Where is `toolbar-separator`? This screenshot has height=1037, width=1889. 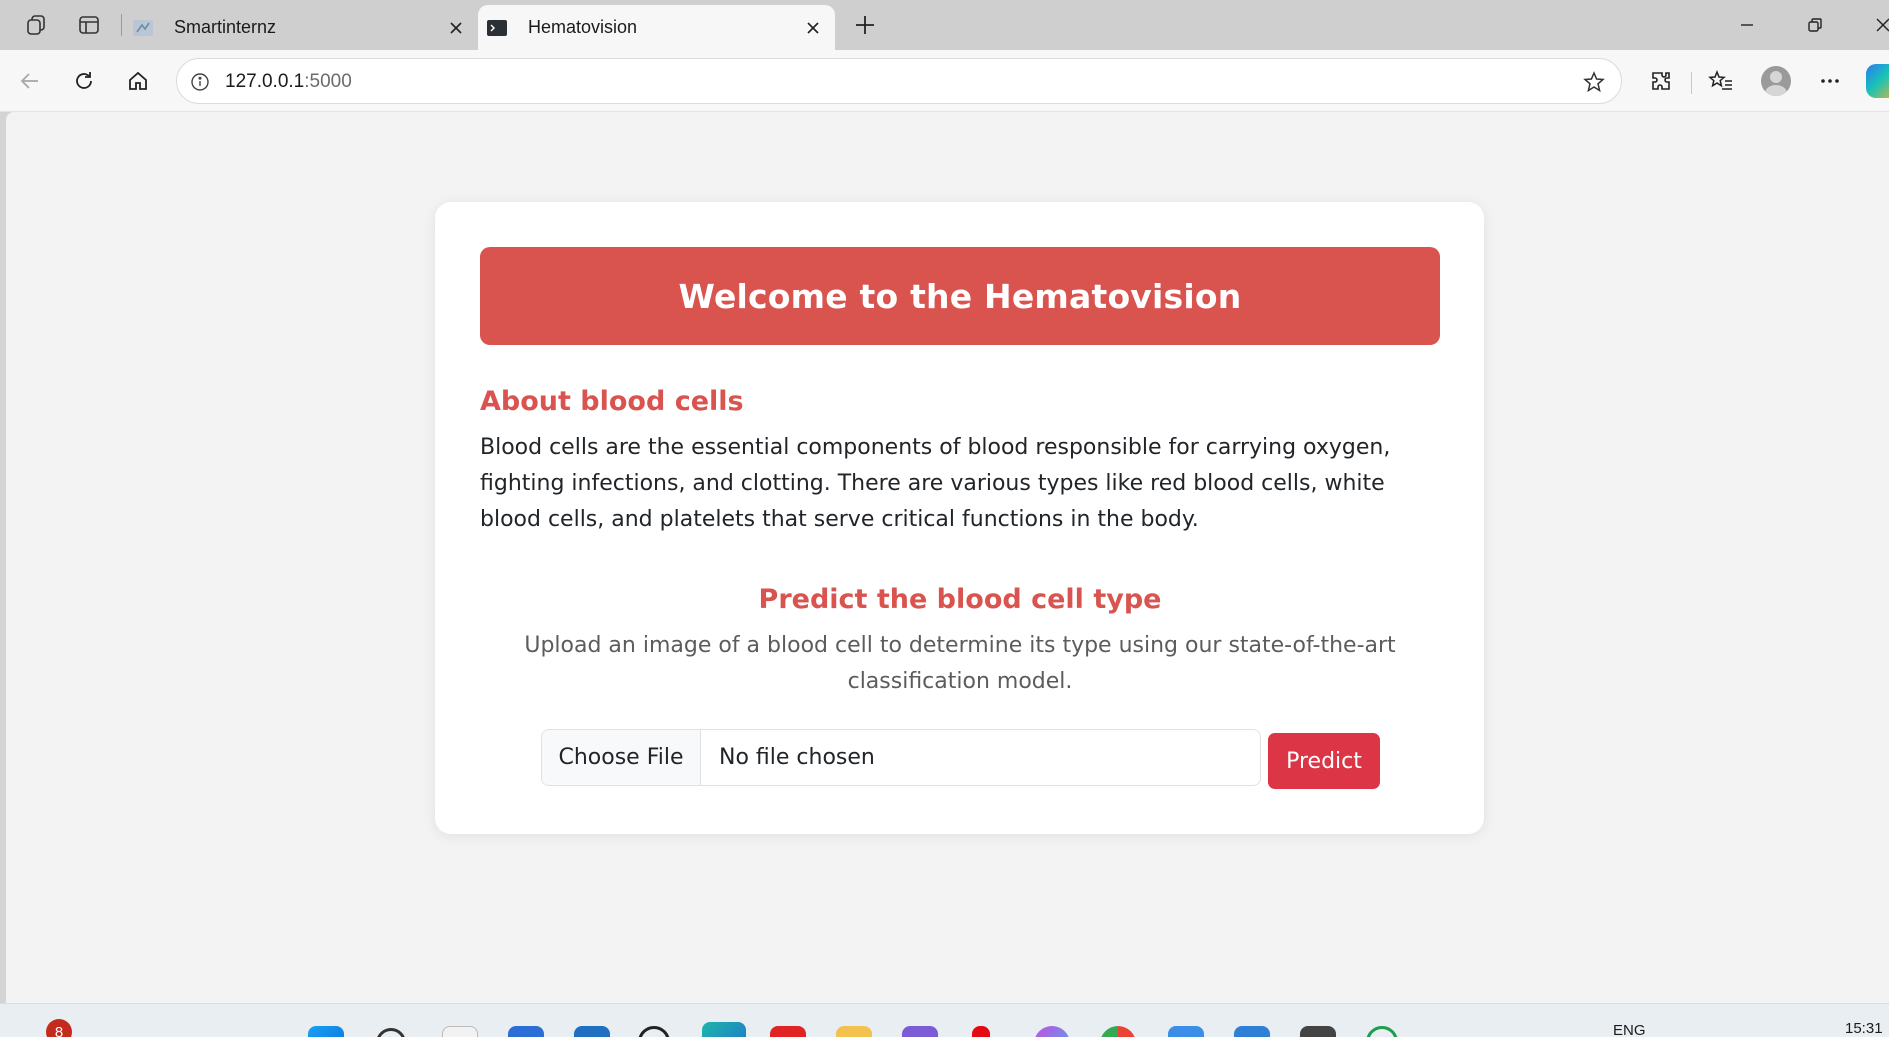 toolbar-separator is located at coordinates (1691, 83).